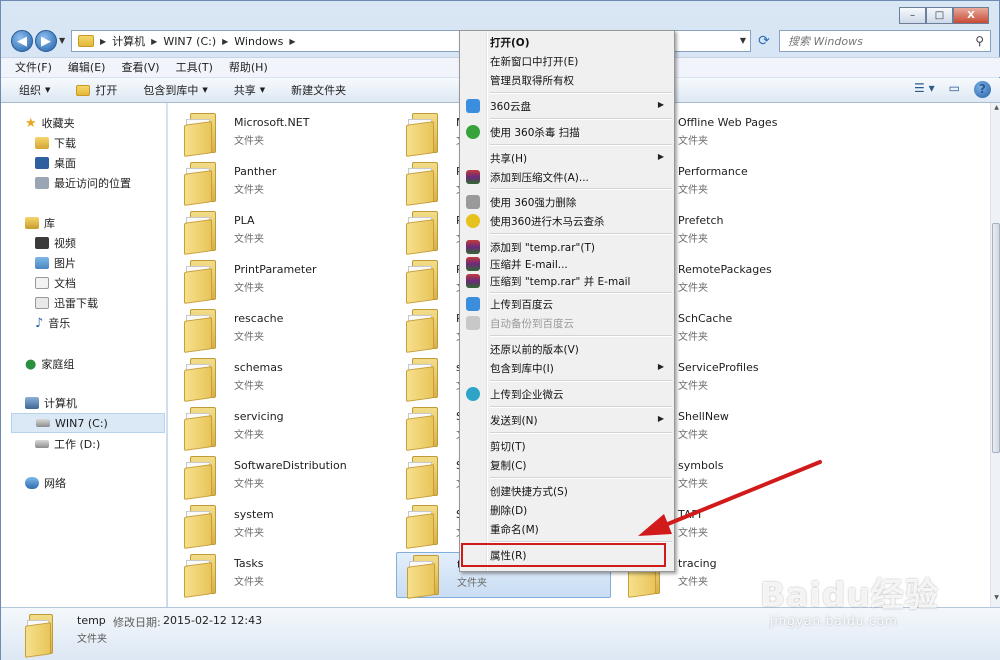  Describe the element at coordinates (567, 393) in the screenshot. I see `menu-item-upload-enterprise: 上传到企业微云` at that location.